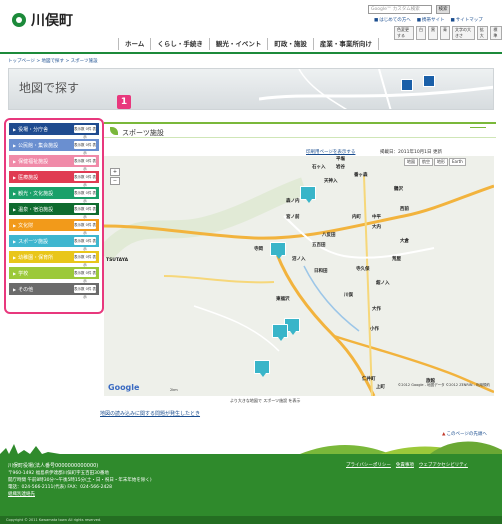 This screenshot has width=502, height=524. What do you see at coordinates (53, 61) in the screenshot?
I see `breadcrumb: トップページ > 地図で探す > スポーツ施設` at bounding box center [53, 61].